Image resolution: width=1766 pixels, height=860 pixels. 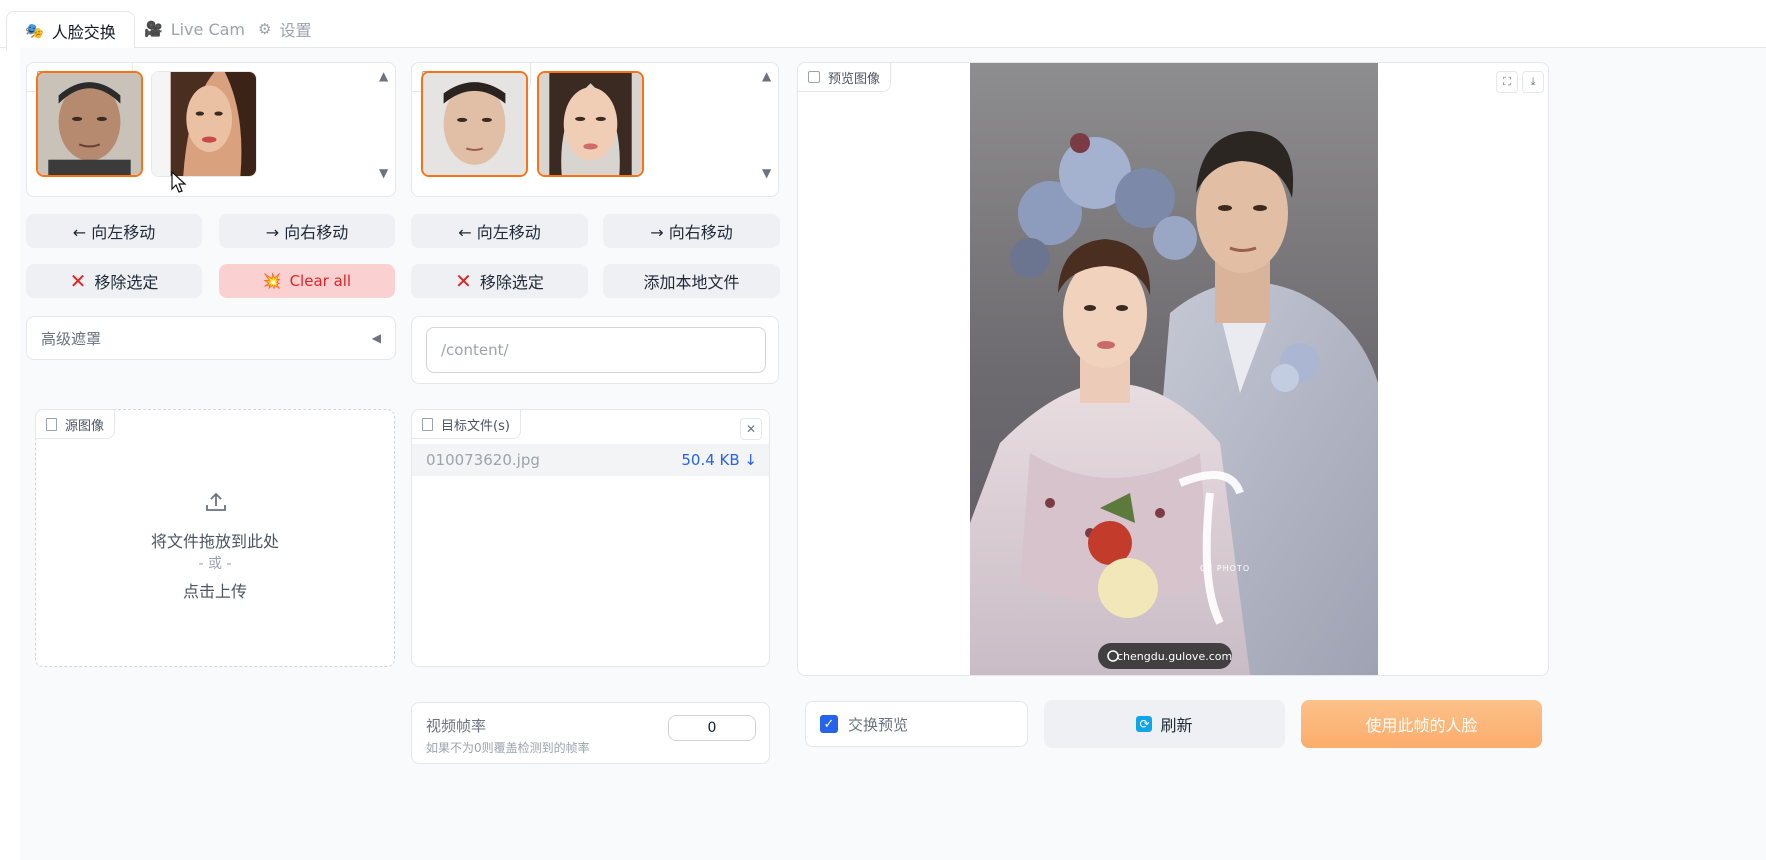 I want to click on file-row: 010073620.jpg 50.4 KB ↓, so click(x=590, y=460).